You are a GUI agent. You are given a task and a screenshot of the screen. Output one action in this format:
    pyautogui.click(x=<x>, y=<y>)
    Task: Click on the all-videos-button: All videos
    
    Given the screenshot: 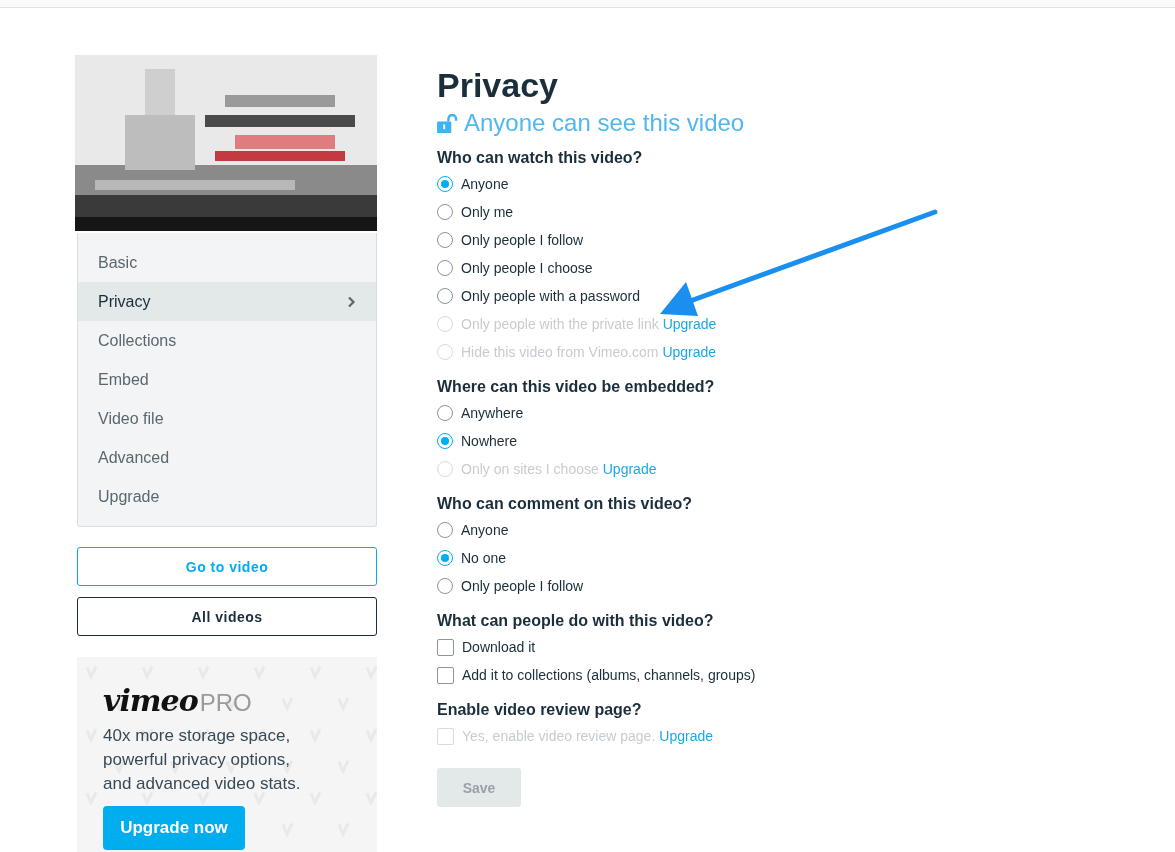 What is the action you would take?
    pyautogui.click(x=227, y=616)
    